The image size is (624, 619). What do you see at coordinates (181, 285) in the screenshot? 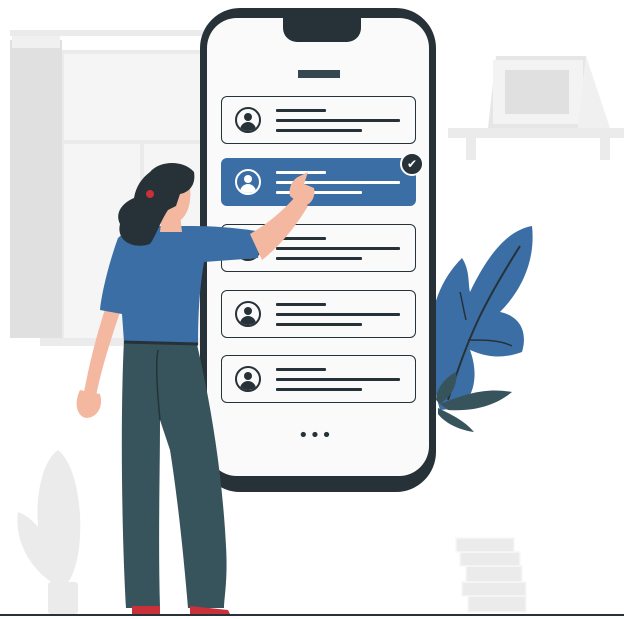
I see `shirt` at bounding box center [181, 285].